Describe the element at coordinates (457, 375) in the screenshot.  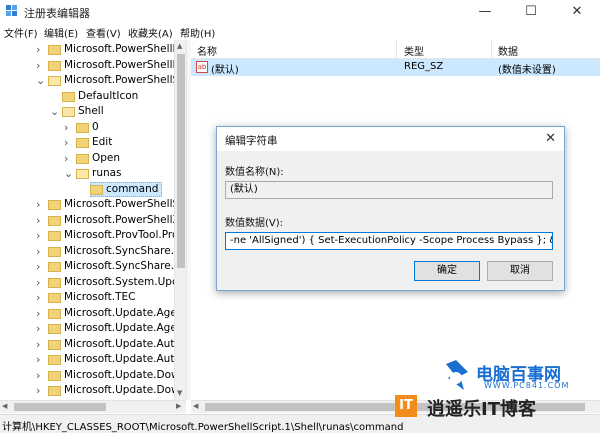
I see `pc841-logo-icon` at that location.